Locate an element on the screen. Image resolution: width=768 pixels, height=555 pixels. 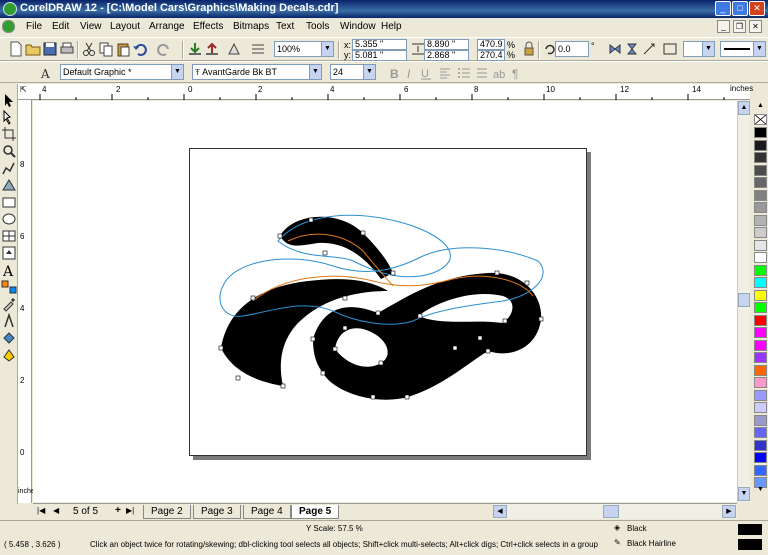
vertical-scrollbar: ▲ ▼ is located at coordinates (743, 301).